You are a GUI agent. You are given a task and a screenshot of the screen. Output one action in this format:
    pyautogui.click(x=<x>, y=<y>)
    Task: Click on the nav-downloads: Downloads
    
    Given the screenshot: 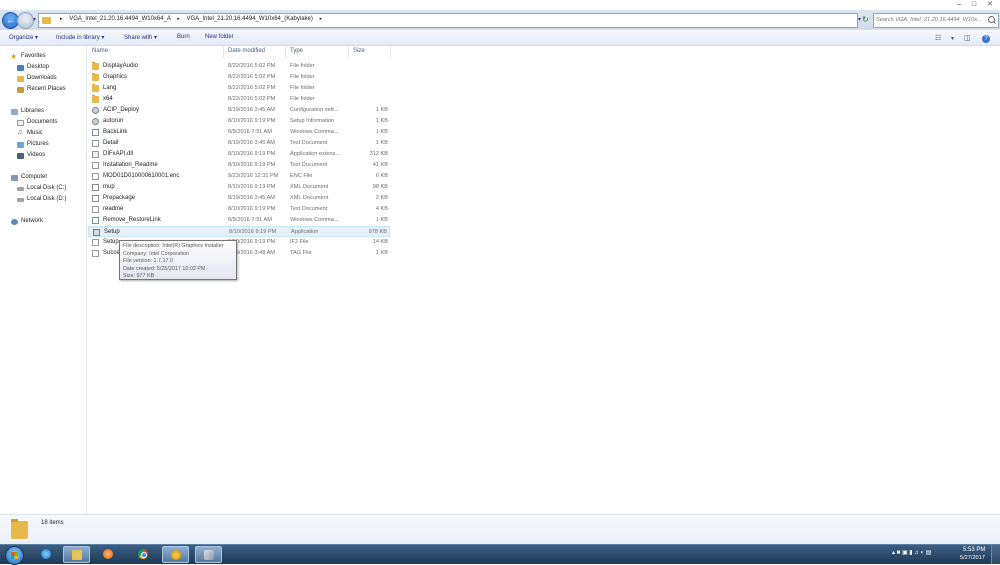 What is the action you would take?
    pyautogui.click(x=37, y=78)
    